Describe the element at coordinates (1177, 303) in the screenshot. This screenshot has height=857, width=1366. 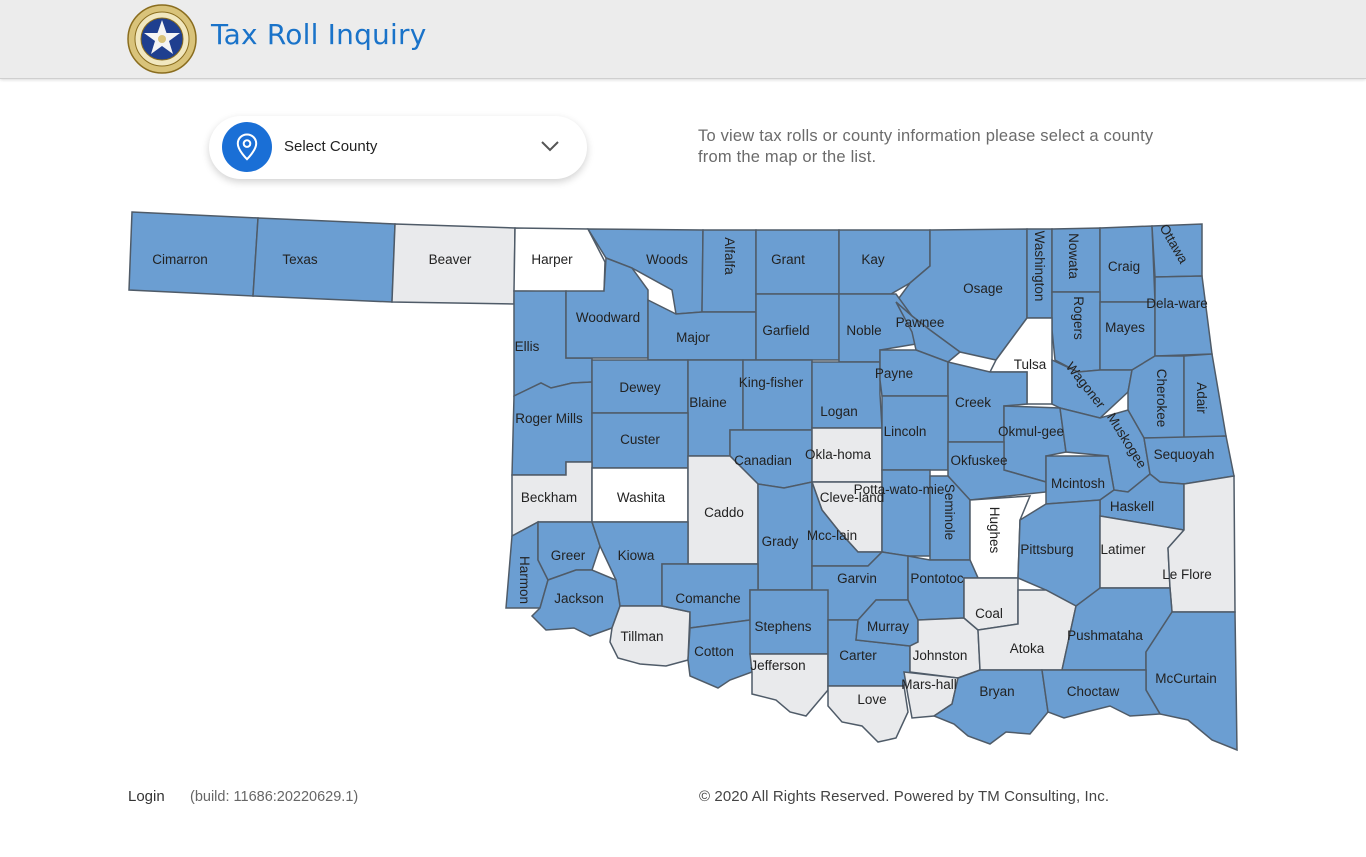
I see `label-delaware: Dela-ware` at that location.